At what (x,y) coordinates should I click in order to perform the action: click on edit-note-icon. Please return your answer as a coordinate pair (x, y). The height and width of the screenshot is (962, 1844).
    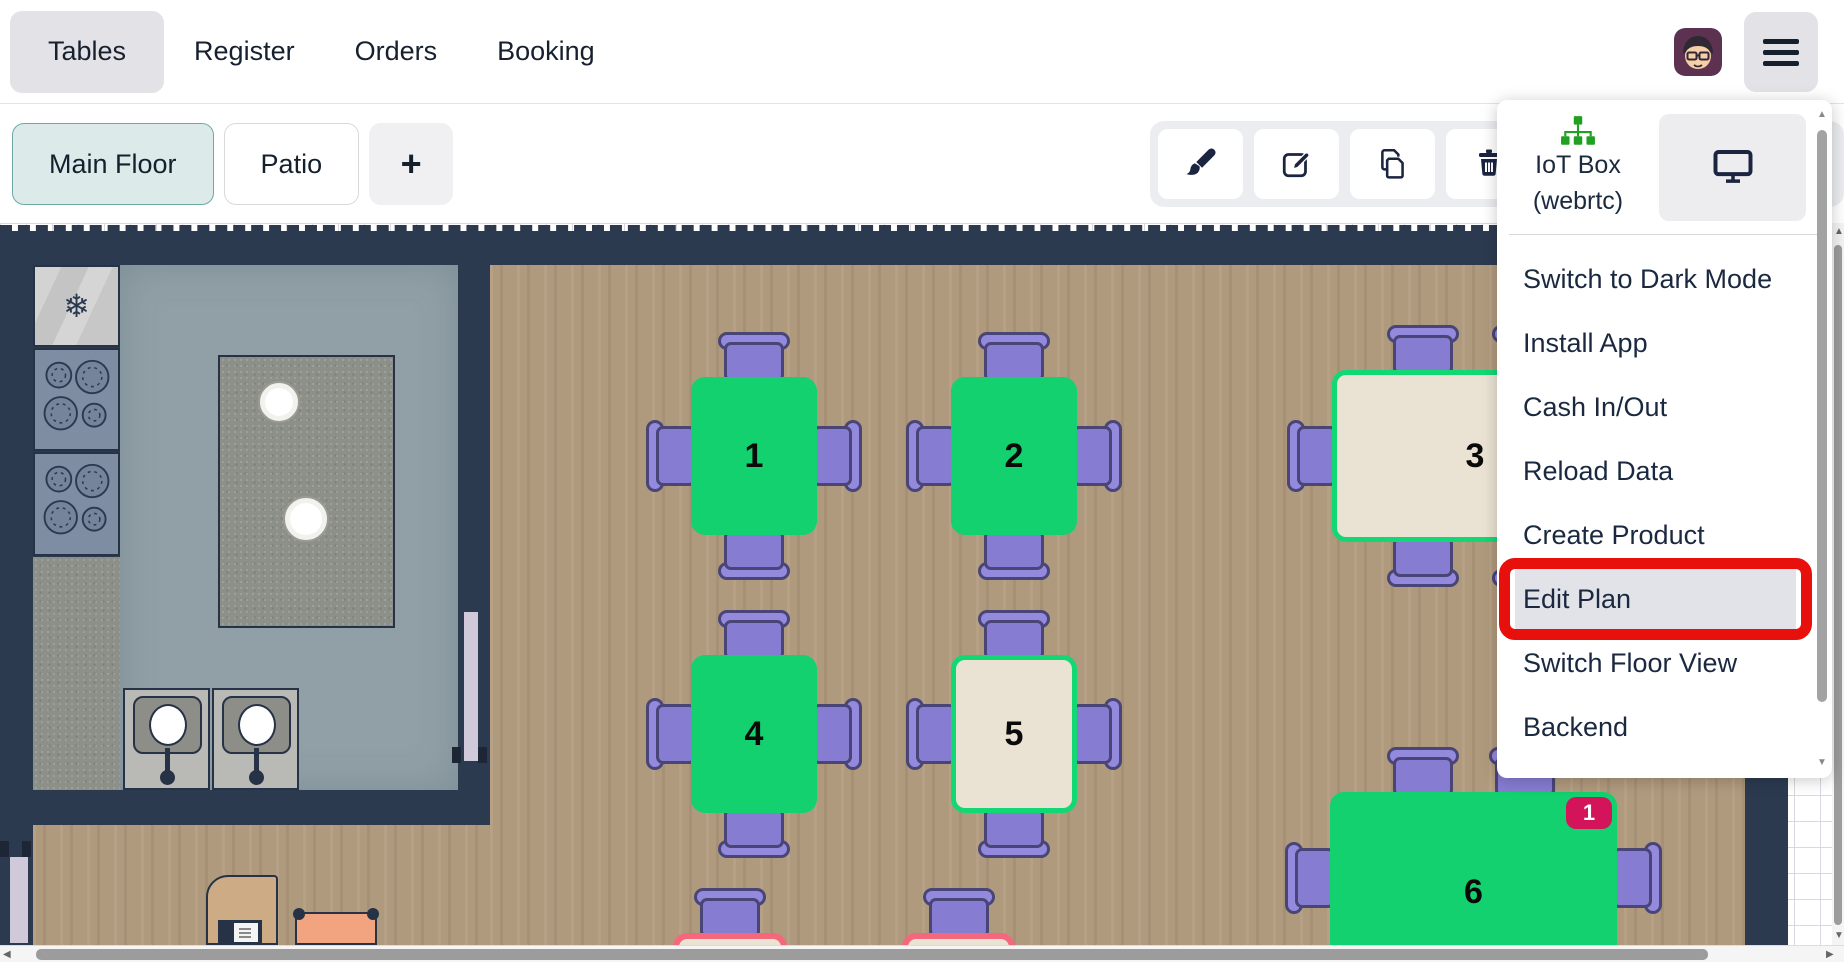
    Looking at the image, I should click on (1297, 164).